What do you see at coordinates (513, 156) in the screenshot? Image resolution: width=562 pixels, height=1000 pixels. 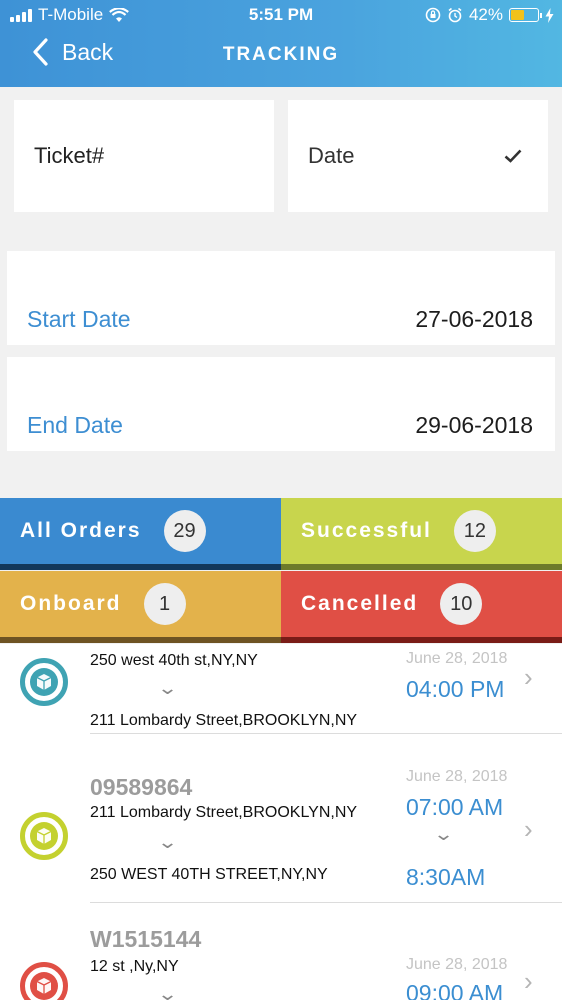 I see `checkmark-icon` at bounding box center [513, 156].